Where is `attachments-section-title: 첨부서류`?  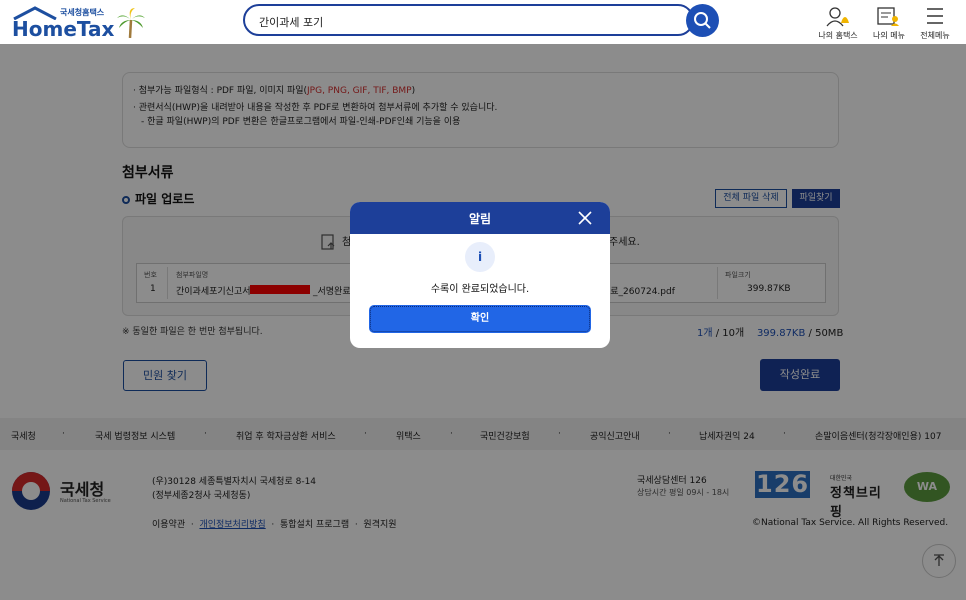 attachments-section-title: 첨부서류 is located at coordinates (148, 173).